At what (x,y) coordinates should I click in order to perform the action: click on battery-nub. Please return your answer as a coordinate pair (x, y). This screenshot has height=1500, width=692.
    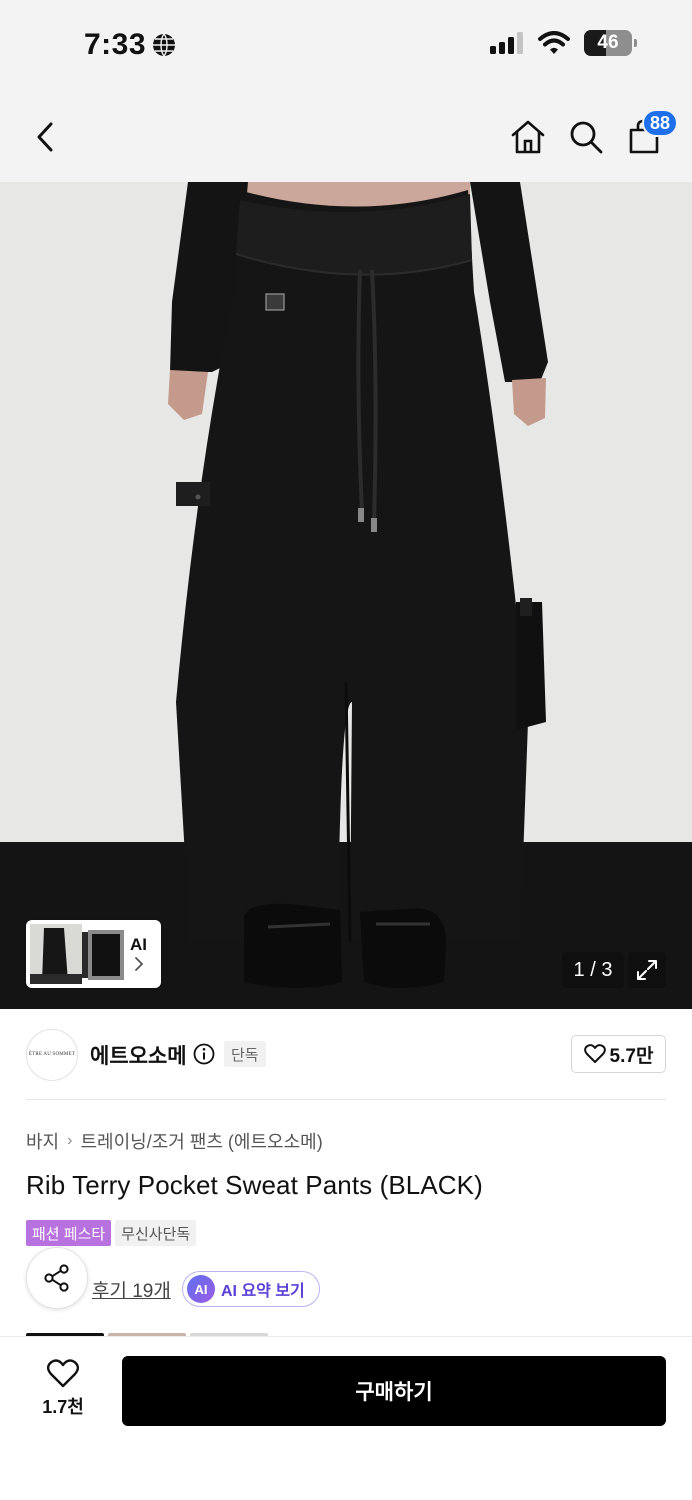
    Looking at the image, I should click on (635, 43).